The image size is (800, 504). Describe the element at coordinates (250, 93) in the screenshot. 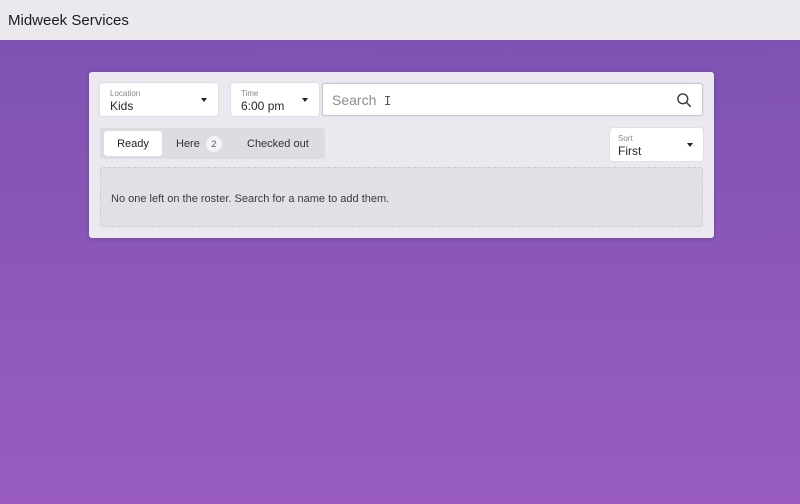

I see `time-select-label: Time` at that location.